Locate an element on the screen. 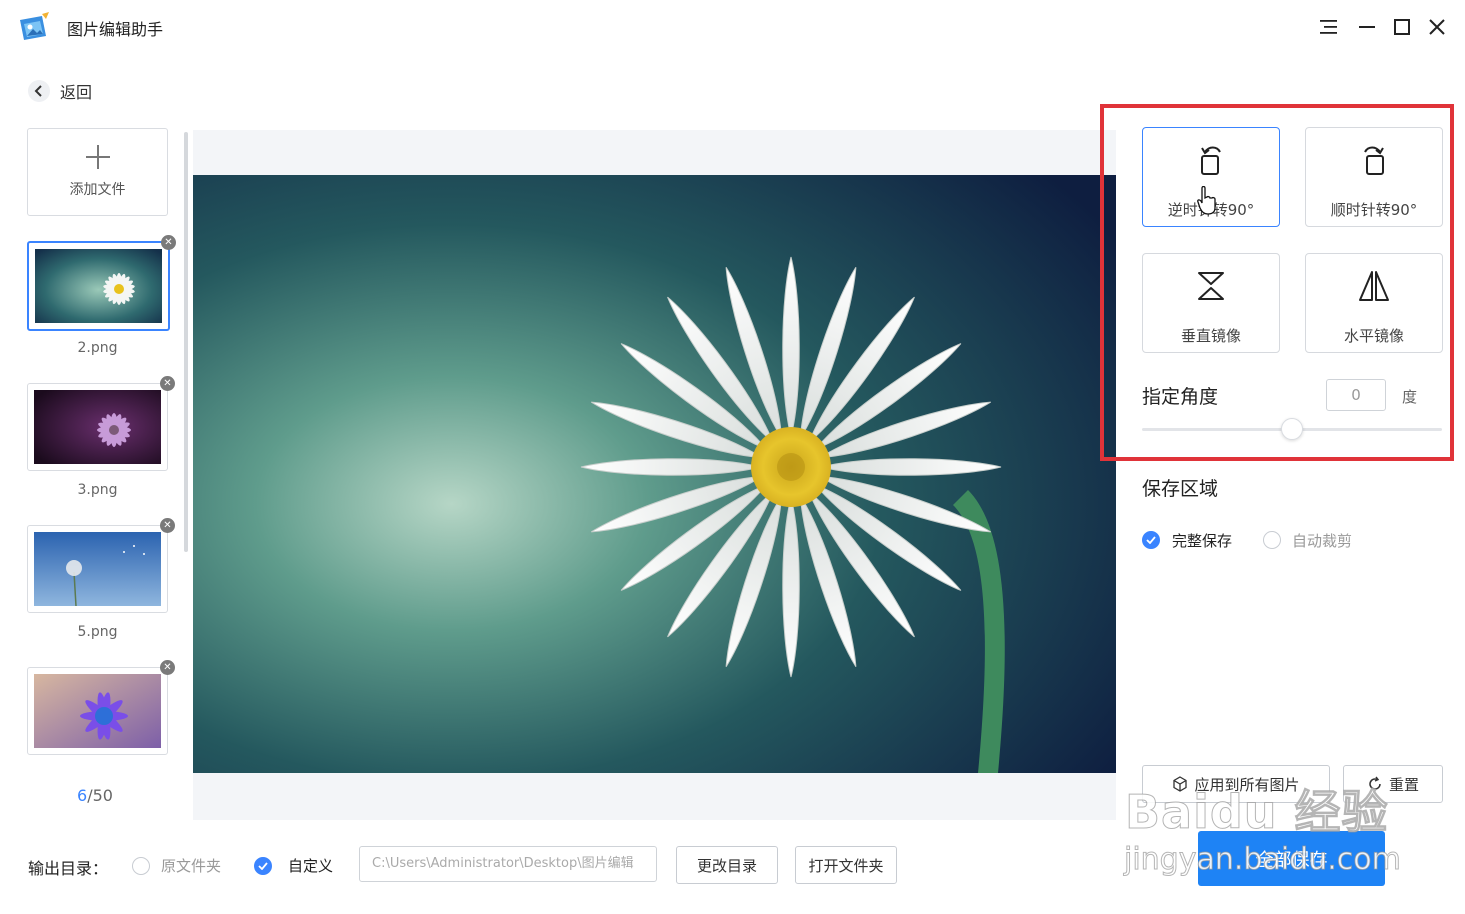 Image resolution: width=1465 pixels, height=914 pixels. apply-all-button: 应用到所有图片 is located at coordinates (1236, 784).